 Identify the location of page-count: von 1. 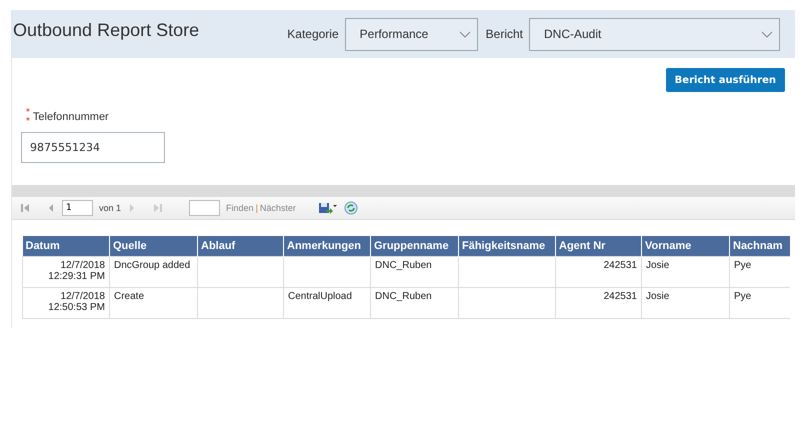
(110, 208).